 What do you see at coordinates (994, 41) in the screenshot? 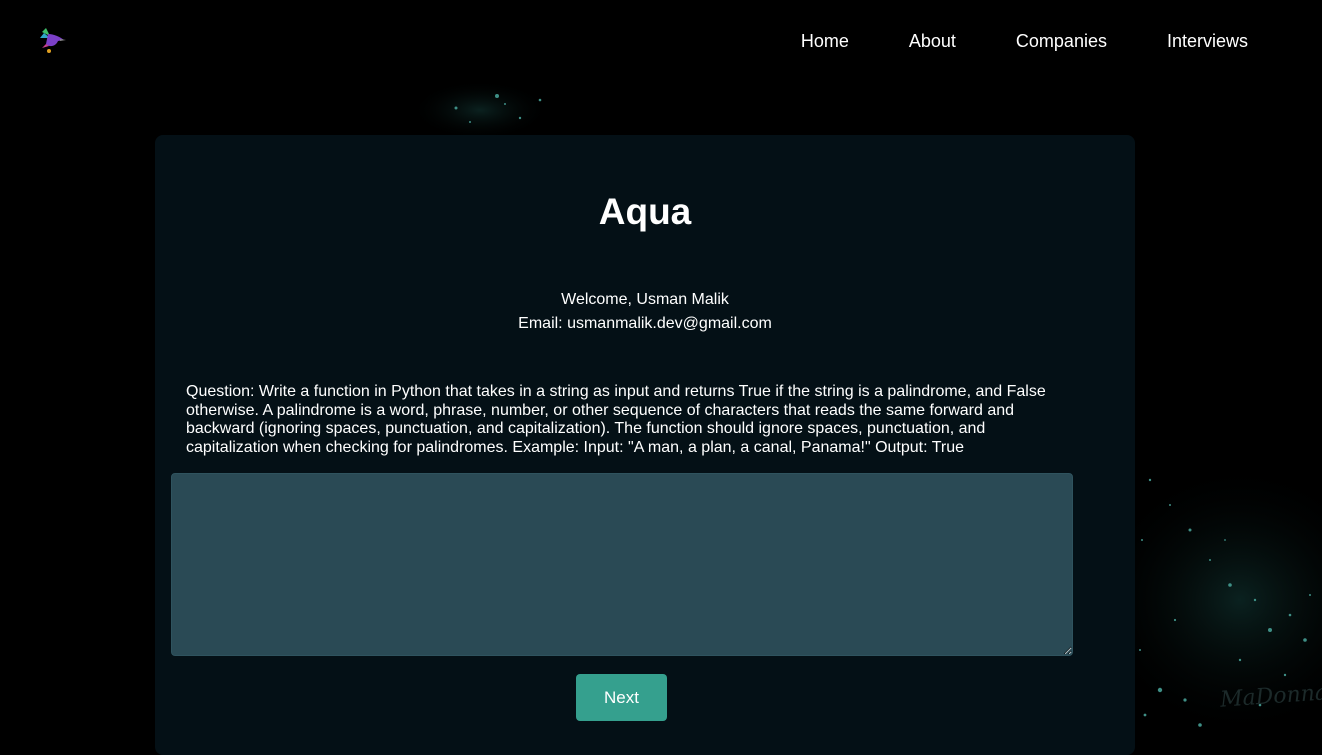
I see `main-nav: Home About Companies Interviews` at bounding box center [994, 41].